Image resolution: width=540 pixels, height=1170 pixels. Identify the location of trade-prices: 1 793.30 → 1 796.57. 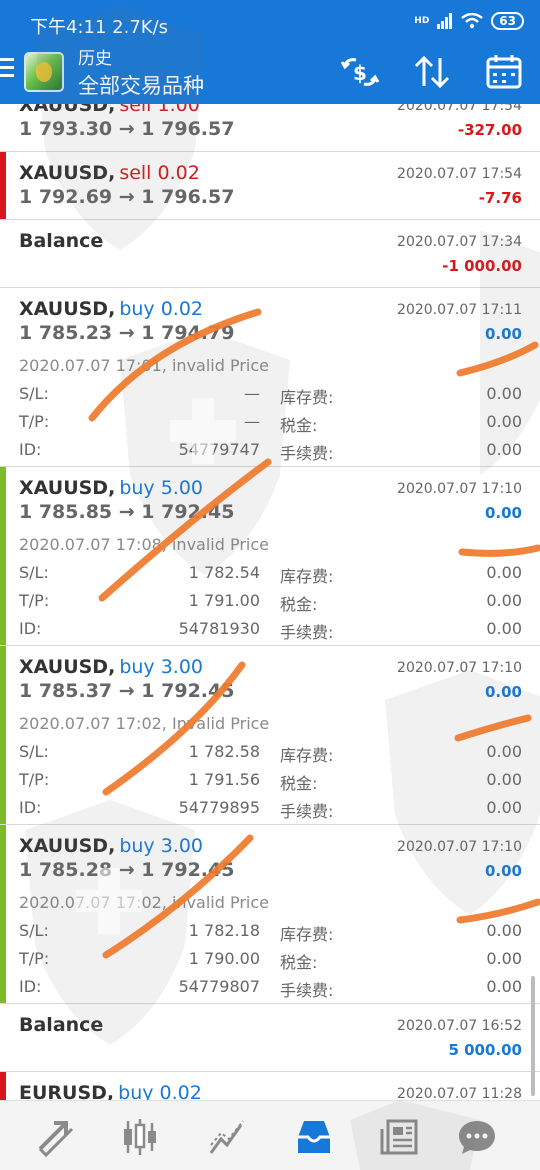
(127, 129).